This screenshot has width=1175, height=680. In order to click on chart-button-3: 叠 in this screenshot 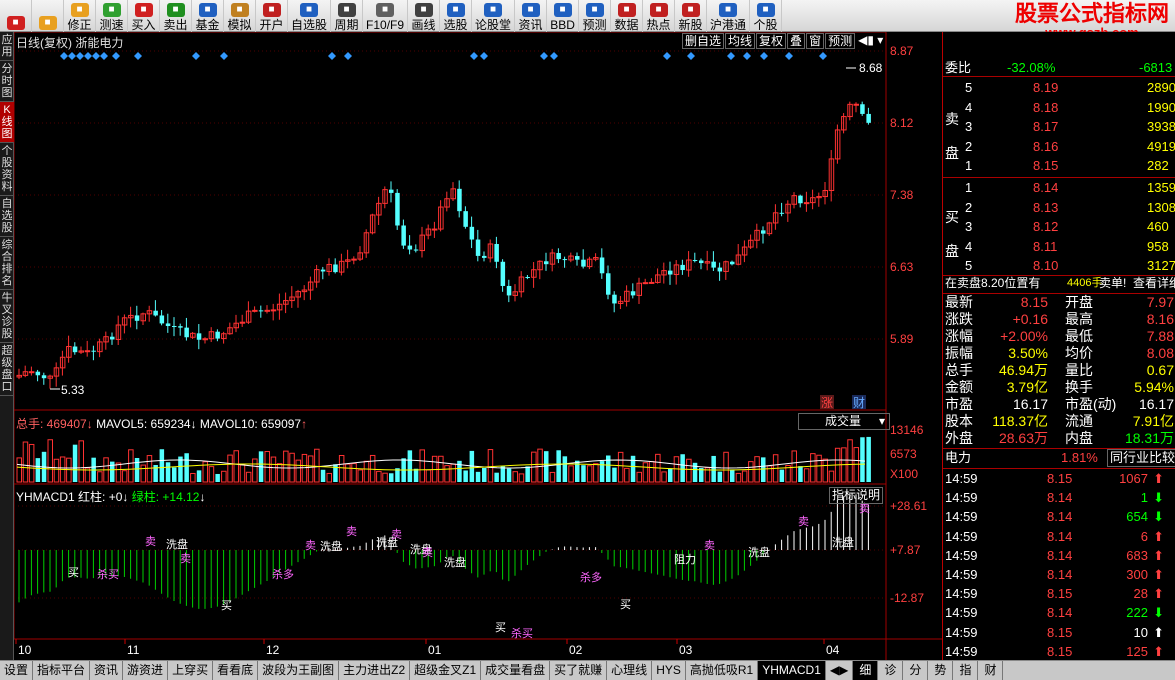, I will do `click(796, 41)`.